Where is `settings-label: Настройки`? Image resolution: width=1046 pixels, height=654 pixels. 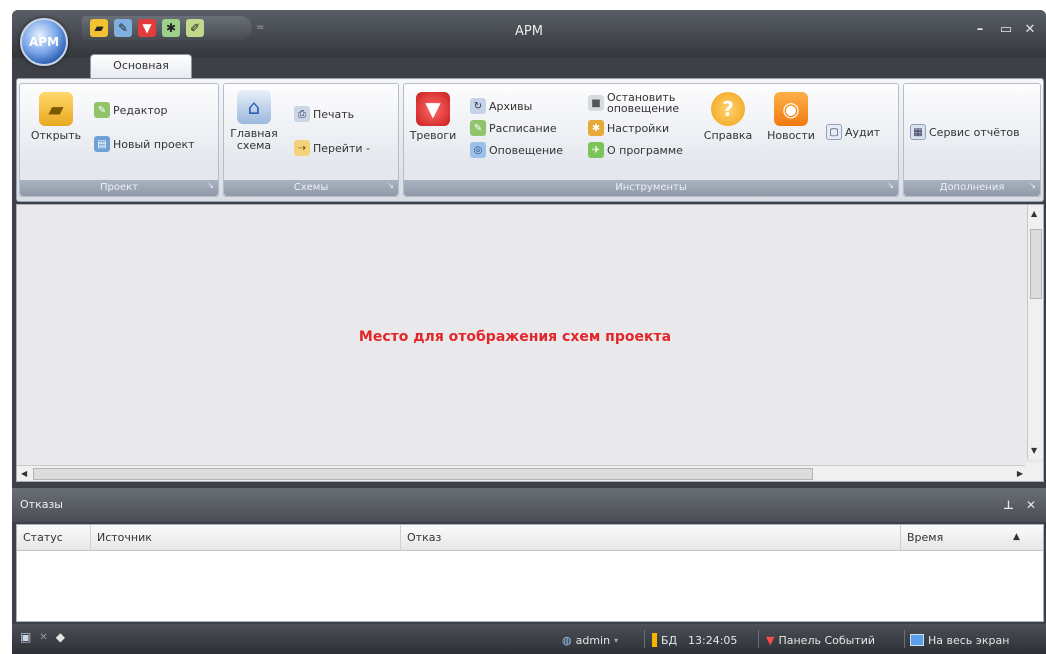
settings-label: Настройки is located at coordinates (638, 128).